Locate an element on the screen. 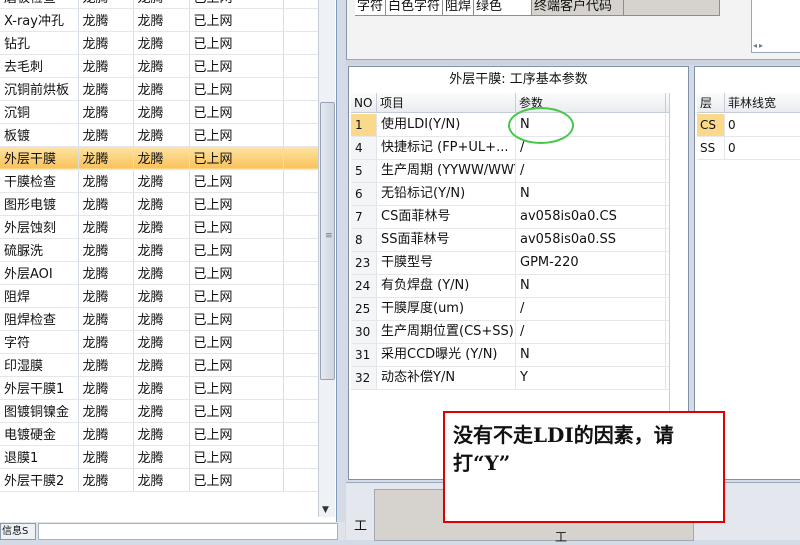 This screenshot has height=545, width=800. params-header-row: NO 项目 参数 is located at coordinates (510, 103).